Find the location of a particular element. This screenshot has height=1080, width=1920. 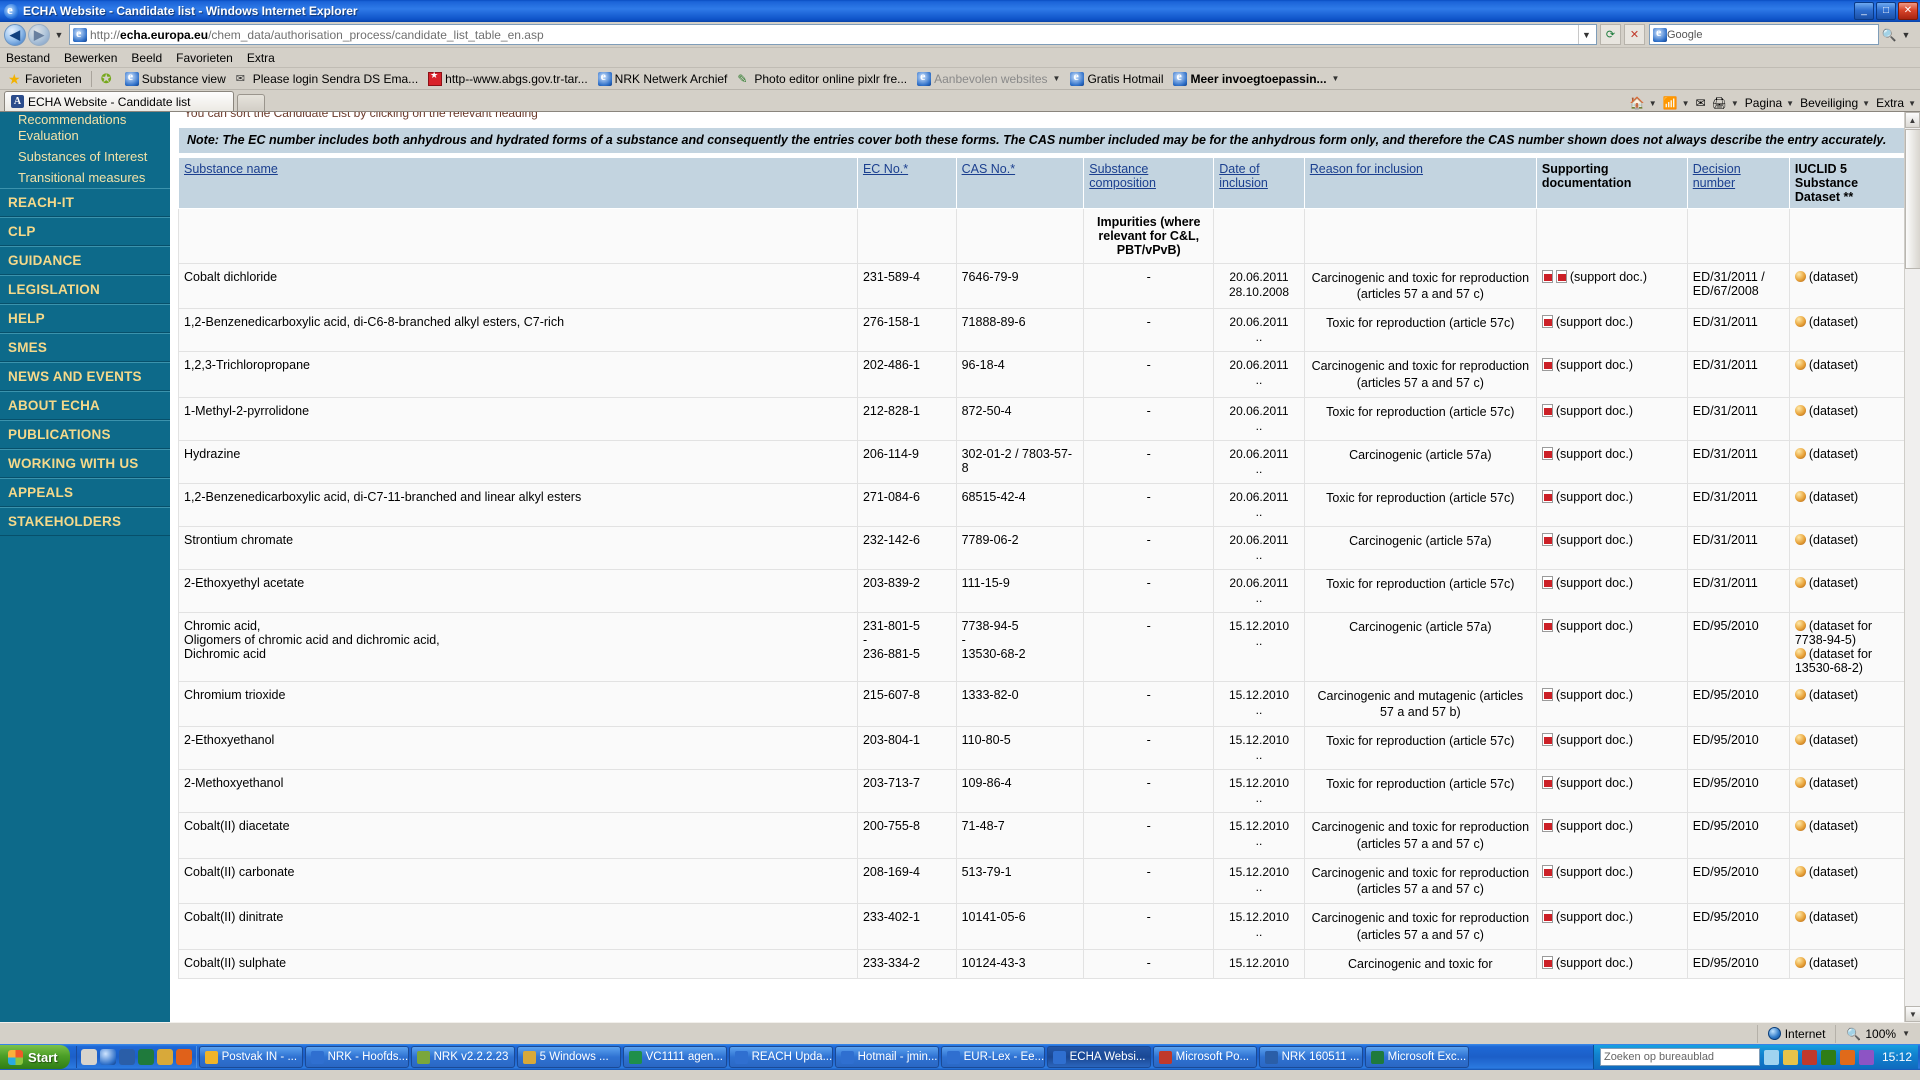

favorites-button: ★ Favorieten is located at coordinates (45, 79).